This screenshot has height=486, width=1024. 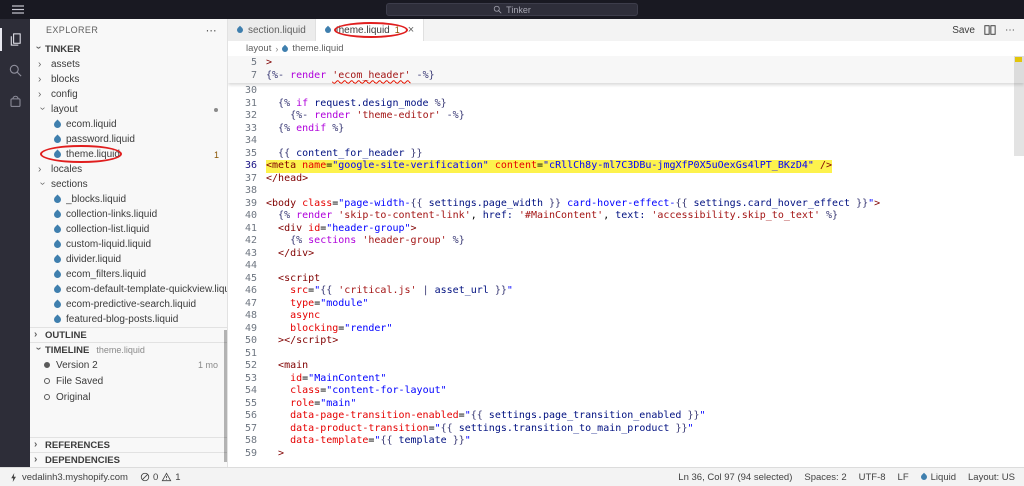 What do you see at coordinates (15, 39) in the screenshot?
I see `activity-explorer-button` at bounding box center [15, 39].